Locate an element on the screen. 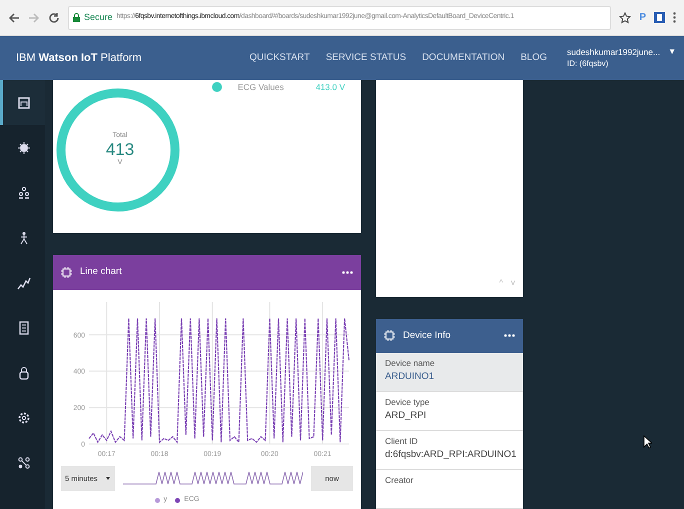  field-value: ARDUINO1 is located at coordinates (410, 377).